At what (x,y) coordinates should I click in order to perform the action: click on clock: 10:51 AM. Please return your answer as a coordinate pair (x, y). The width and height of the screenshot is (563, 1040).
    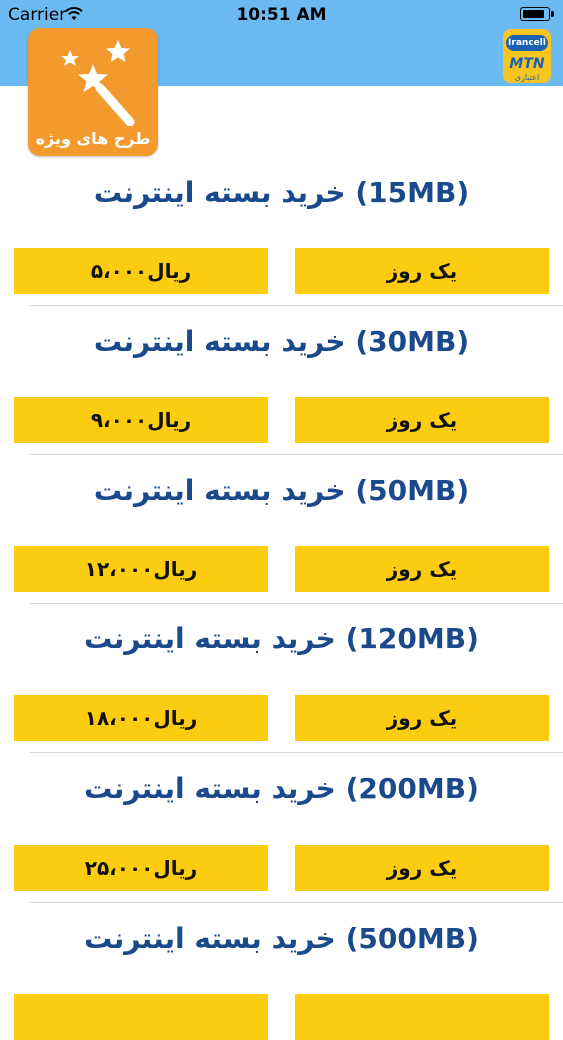
    Looking at the image, I should click on (281, 15).